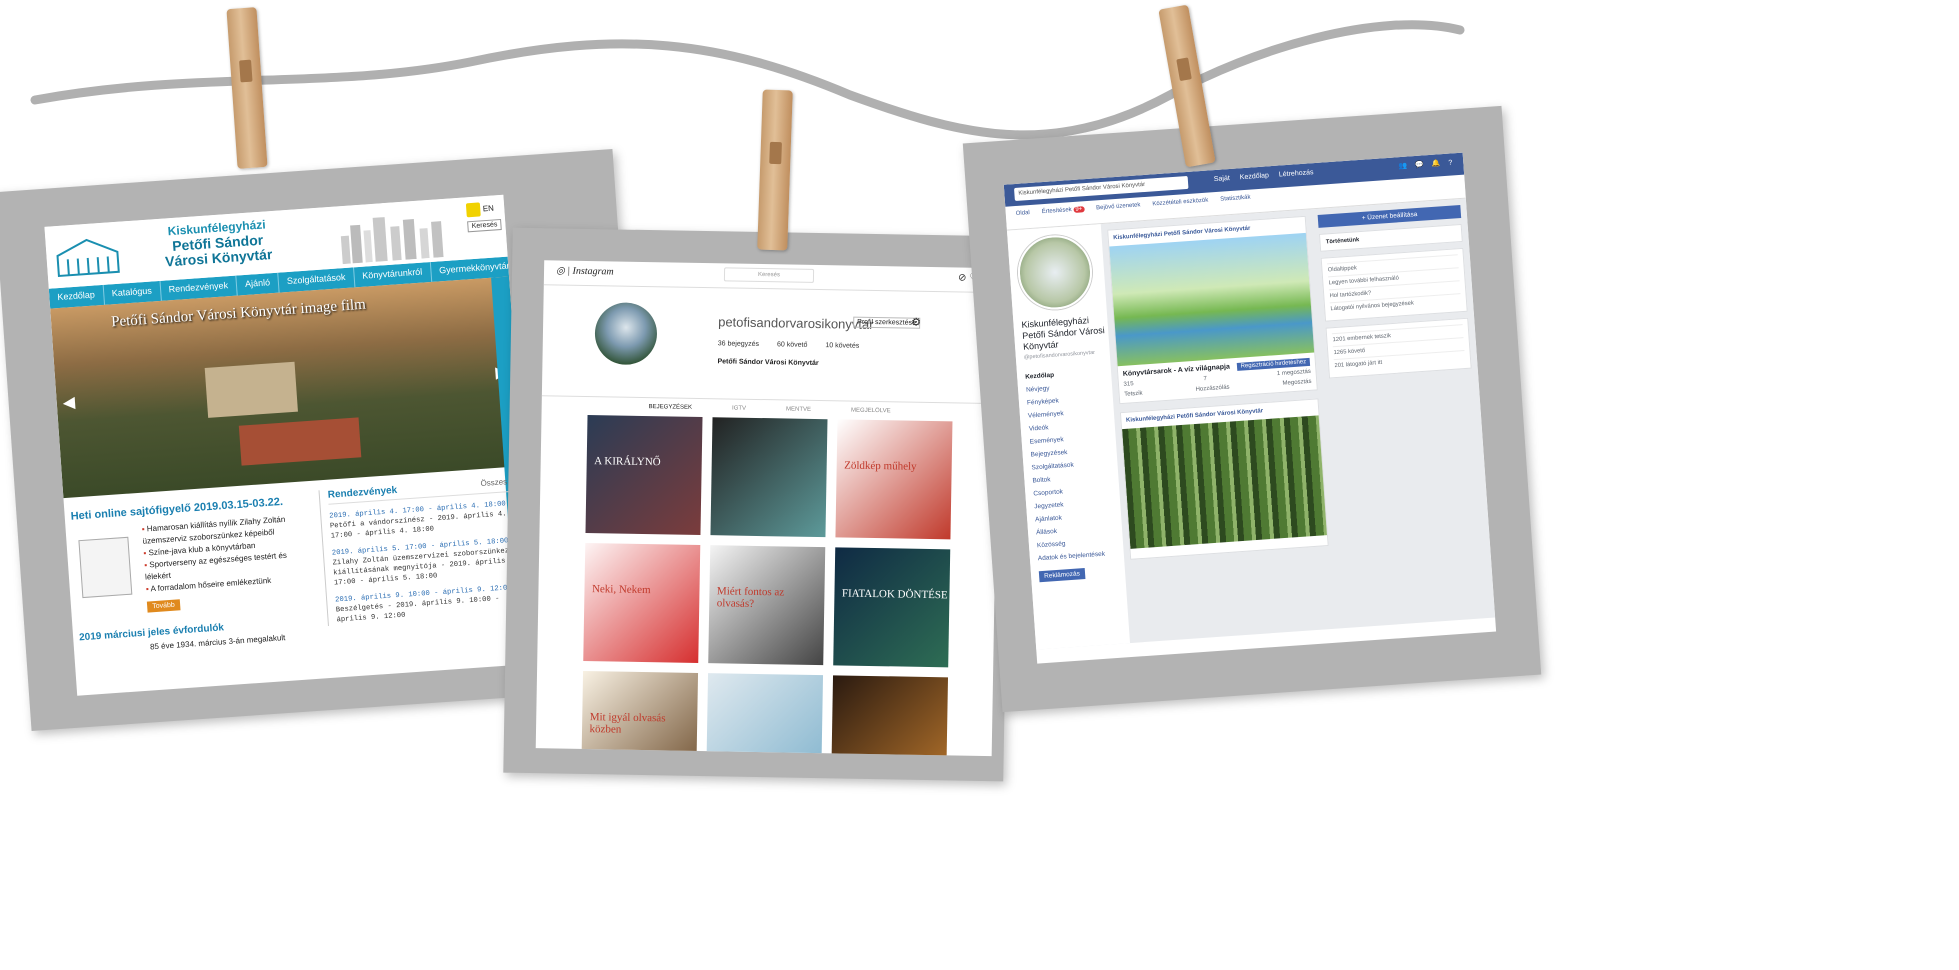  I want to click on post-thumbnail-text: Zöldkép műhely, so click(880, 466).